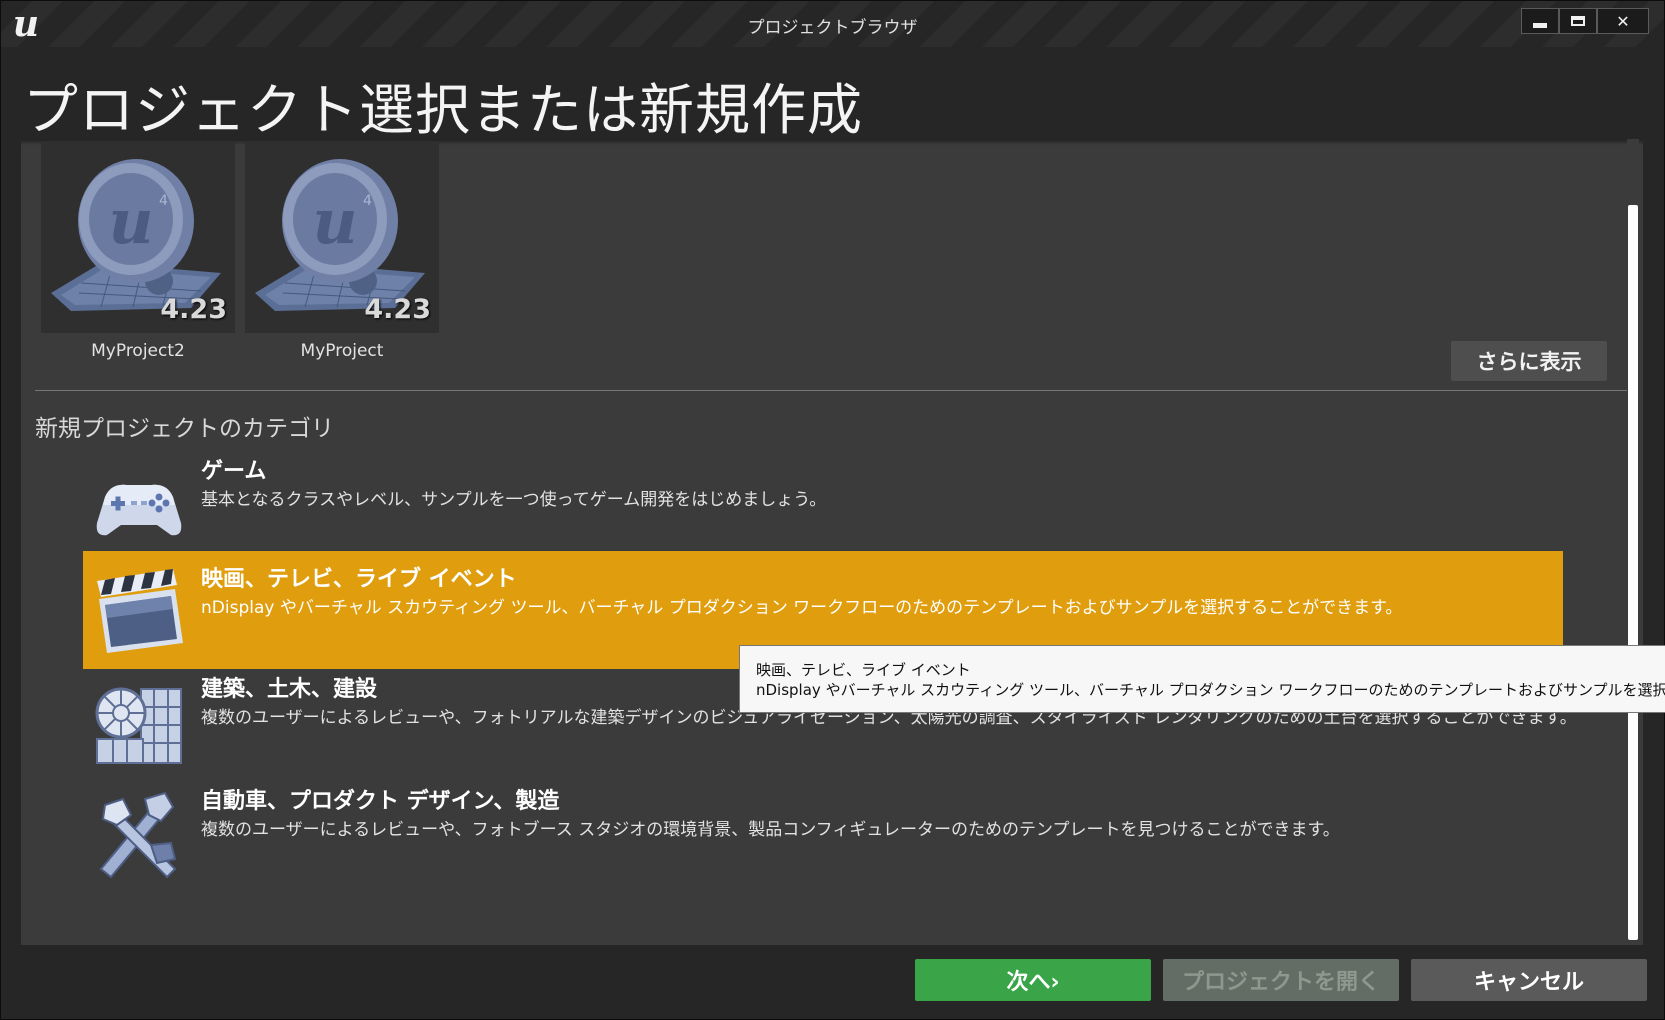  I want to click on window-title: プロジェクトブラウザ, so click(832, 28).